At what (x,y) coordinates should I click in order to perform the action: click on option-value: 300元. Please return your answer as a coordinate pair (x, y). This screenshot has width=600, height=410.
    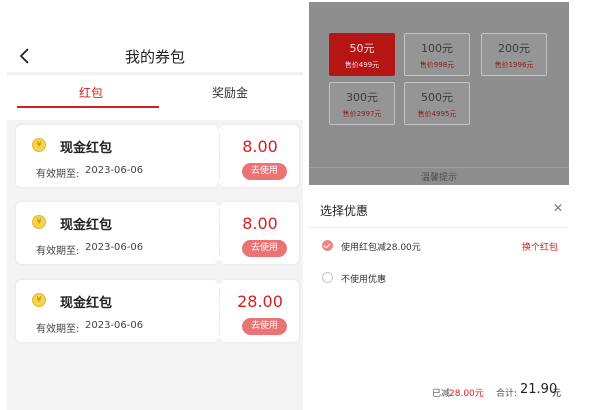
    Looking at the image, I should click on (362, 97).